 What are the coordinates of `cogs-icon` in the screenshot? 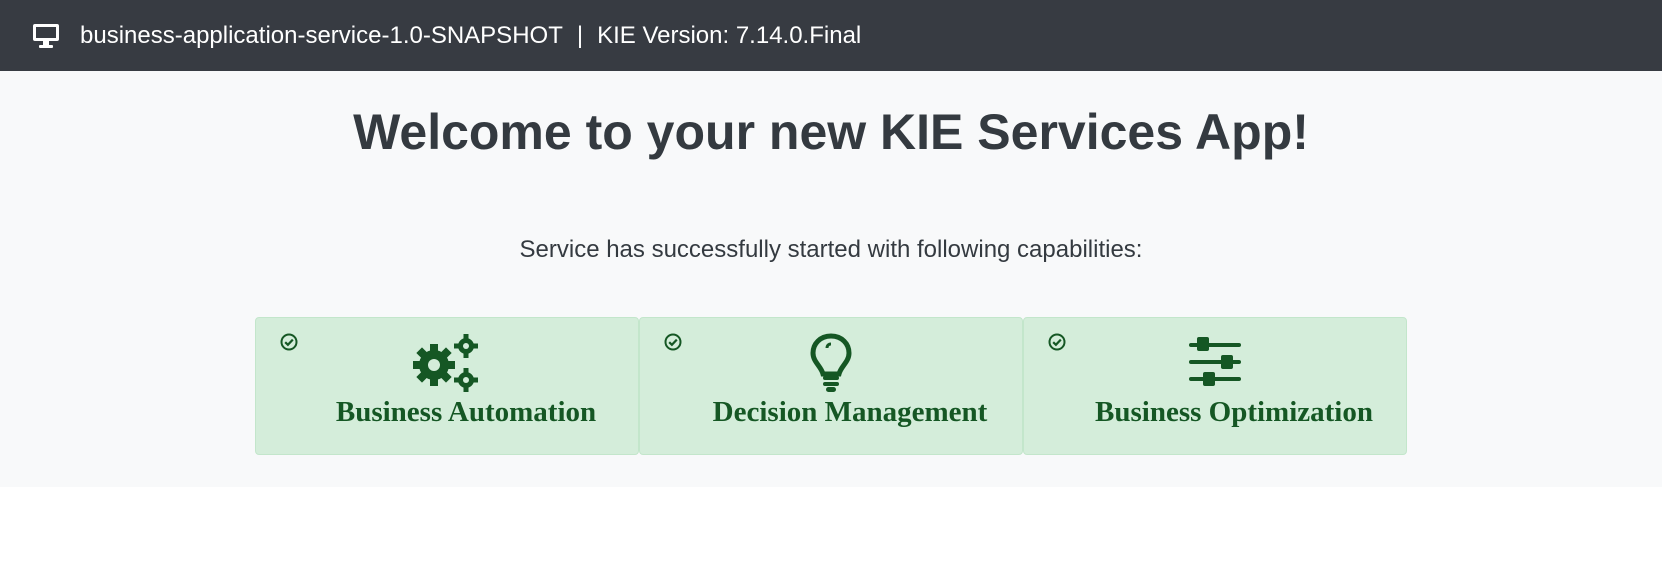 It's located at (445, 363).